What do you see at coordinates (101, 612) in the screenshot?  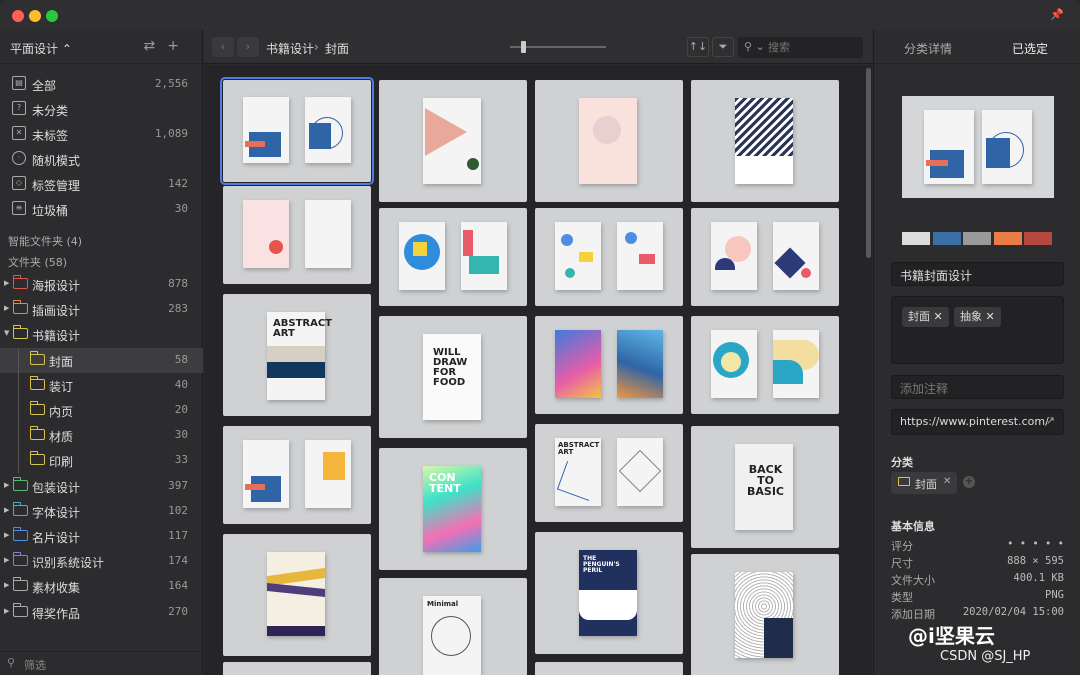 I see `folder-item: ▶ 得奖作品 270` at bounding box center [101, 612].